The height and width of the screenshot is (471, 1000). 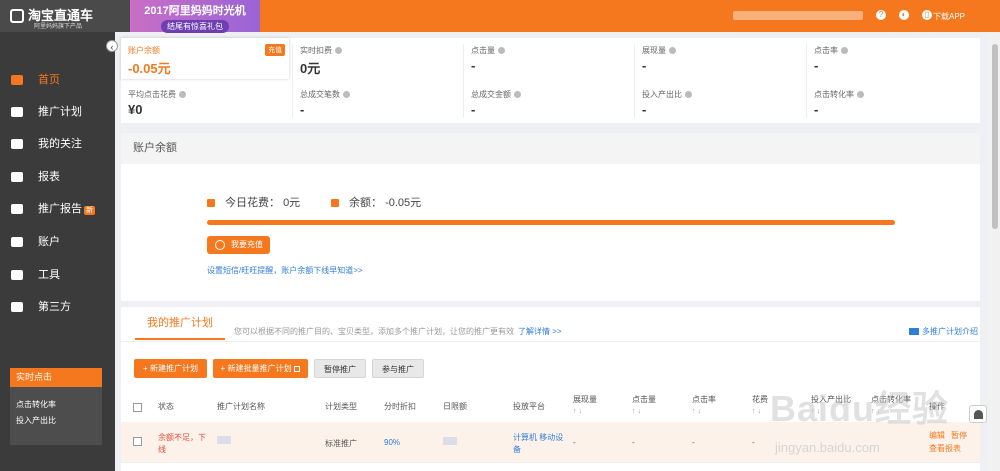 What do you see at coordinates (378, 102) in the screenshot?
I see `stat-total-orders: 总成交笔数 -` at bounding box center [378, 102].